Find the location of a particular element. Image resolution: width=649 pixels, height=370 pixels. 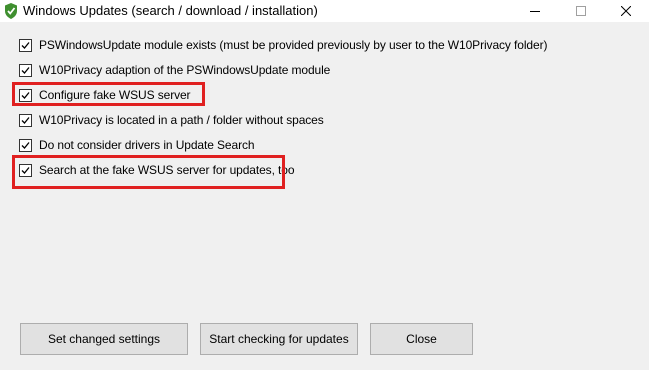

minimize-button is located at coordinates (535, 11).